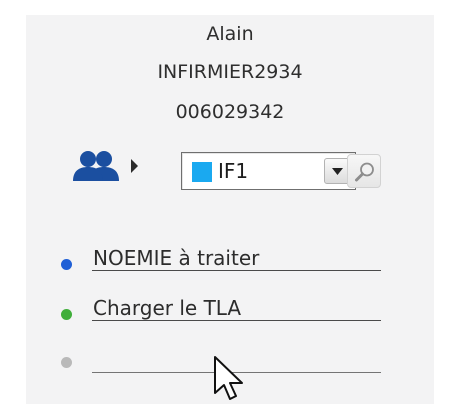 Image resolution: width=462 pixels, height=404 pixels. Describe the element at coordinates (108, 169) in the screenshot. I see `users-icon` at that location.